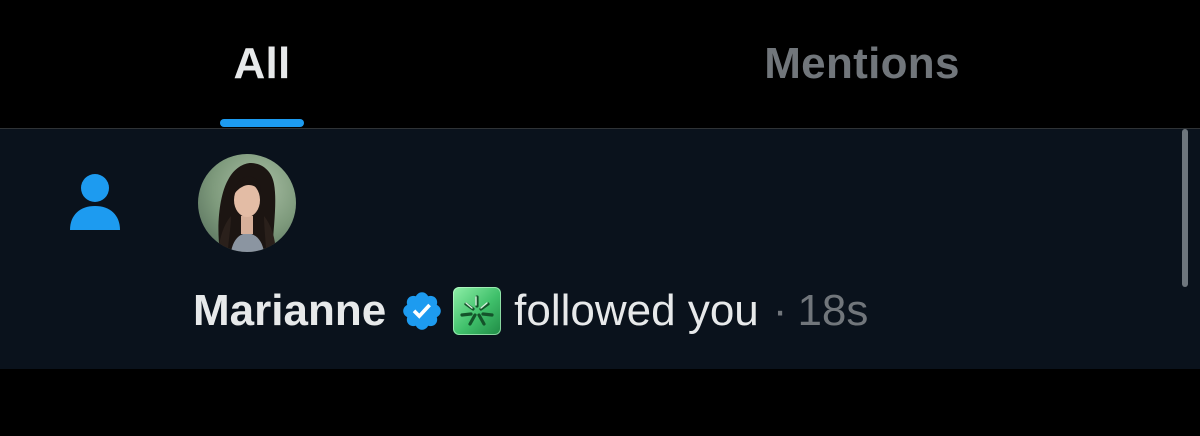 The image size is (1200, 436). I want to click on notification-text: Marianne followed you · 18s, so click(530, 311).